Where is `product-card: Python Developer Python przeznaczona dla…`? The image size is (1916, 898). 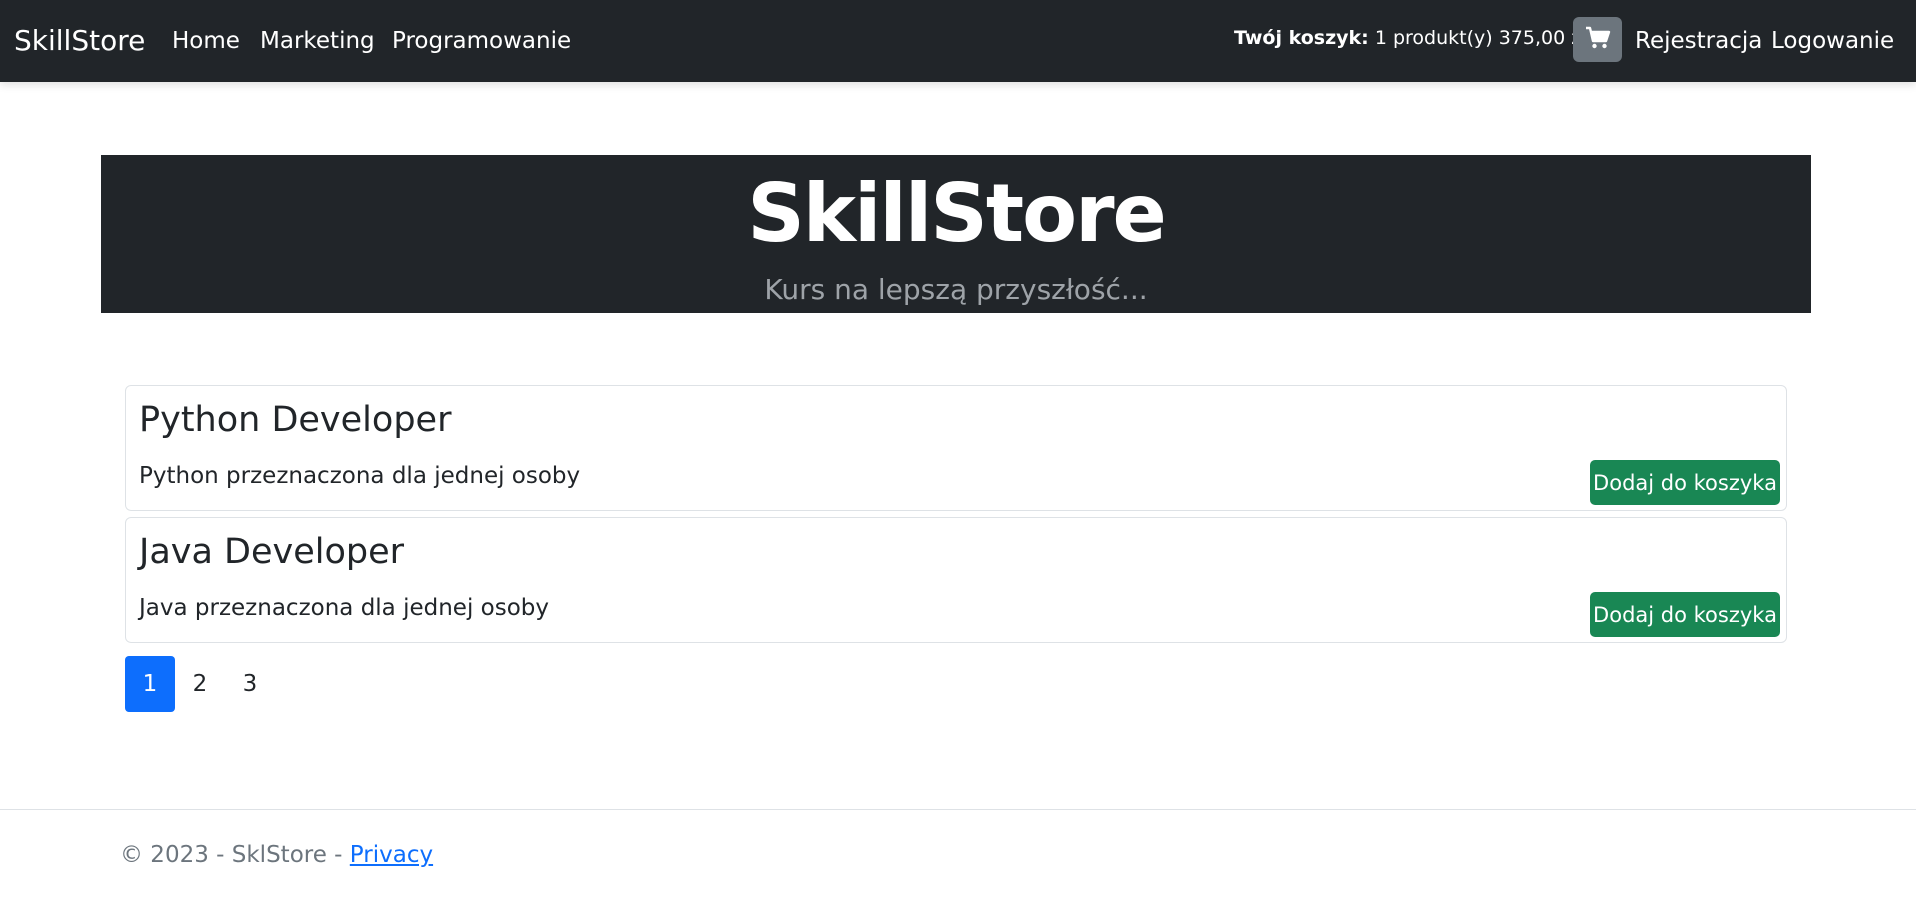 product-card: Python Developer Python przeznaczona dla… is located at coordinates (956, 448).